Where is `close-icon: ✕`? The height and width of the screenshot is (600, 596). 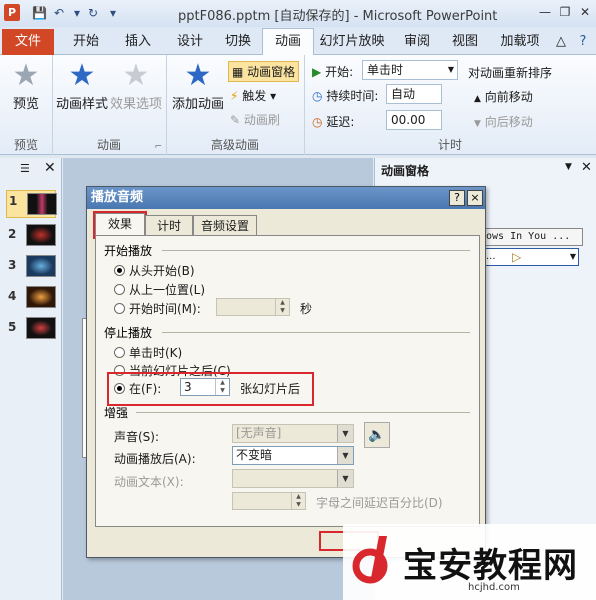 close-icon: ✕ is located at coordinates (585, 12).